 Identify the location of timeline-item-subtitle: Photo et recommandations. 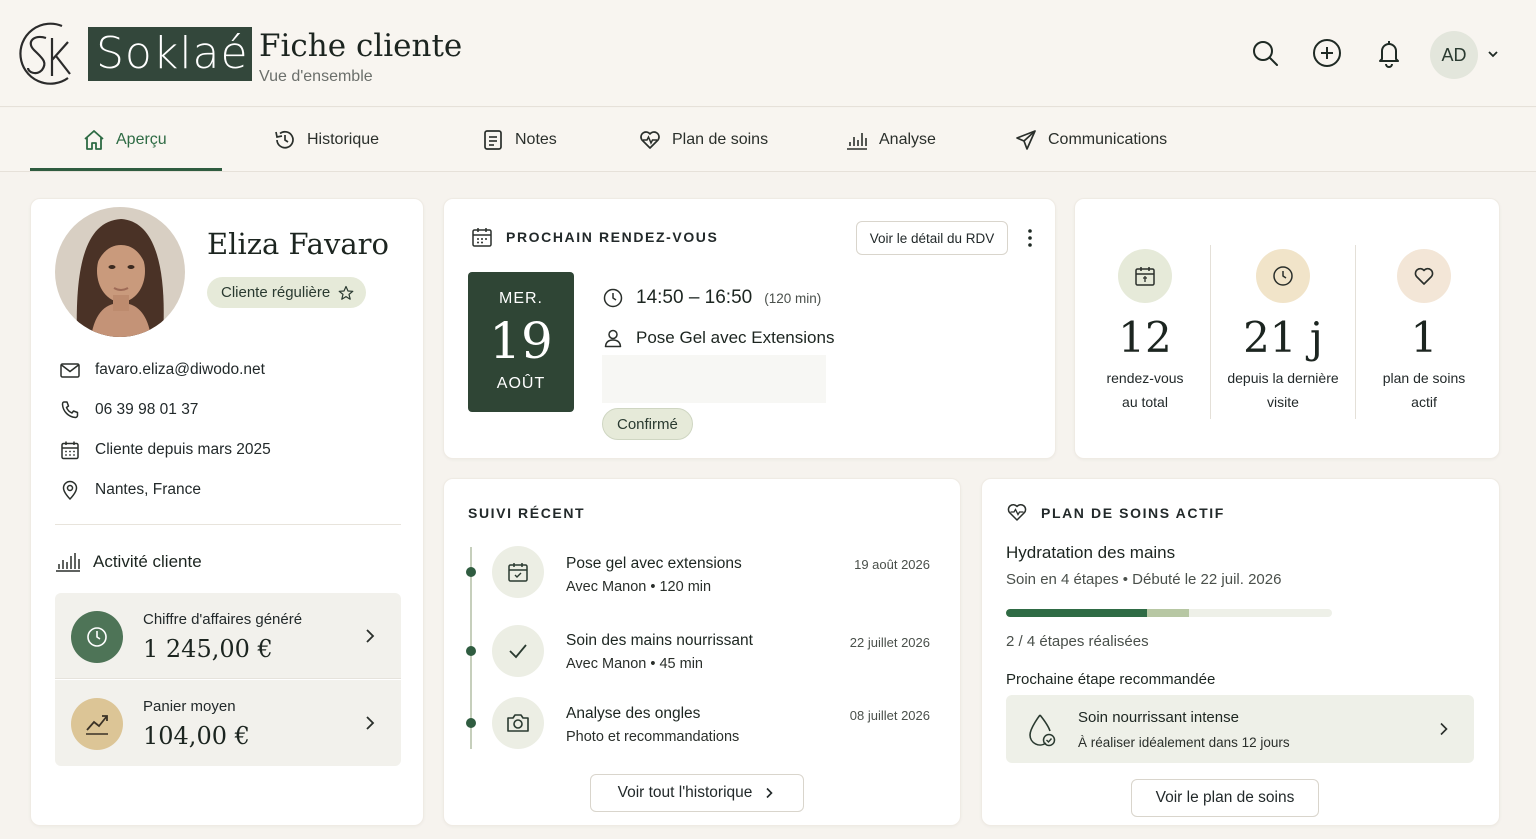
(653, 737).